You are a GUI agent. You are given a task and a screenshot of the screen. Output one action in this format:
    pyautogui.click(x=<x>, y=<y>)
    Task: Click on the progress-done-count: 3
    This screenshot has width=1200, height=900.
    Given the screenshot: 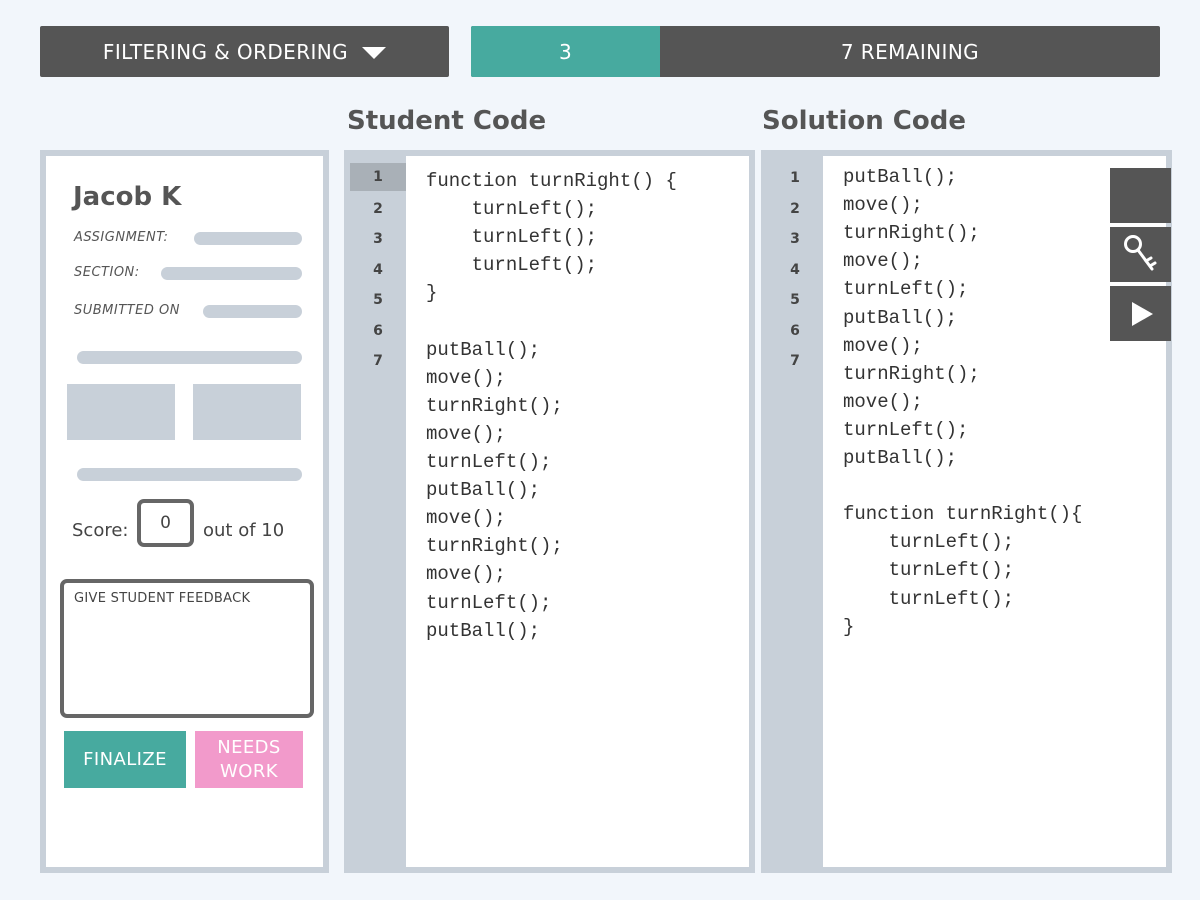 What is the action you would take?
    pyautogui.click(x=565, y=51)
    